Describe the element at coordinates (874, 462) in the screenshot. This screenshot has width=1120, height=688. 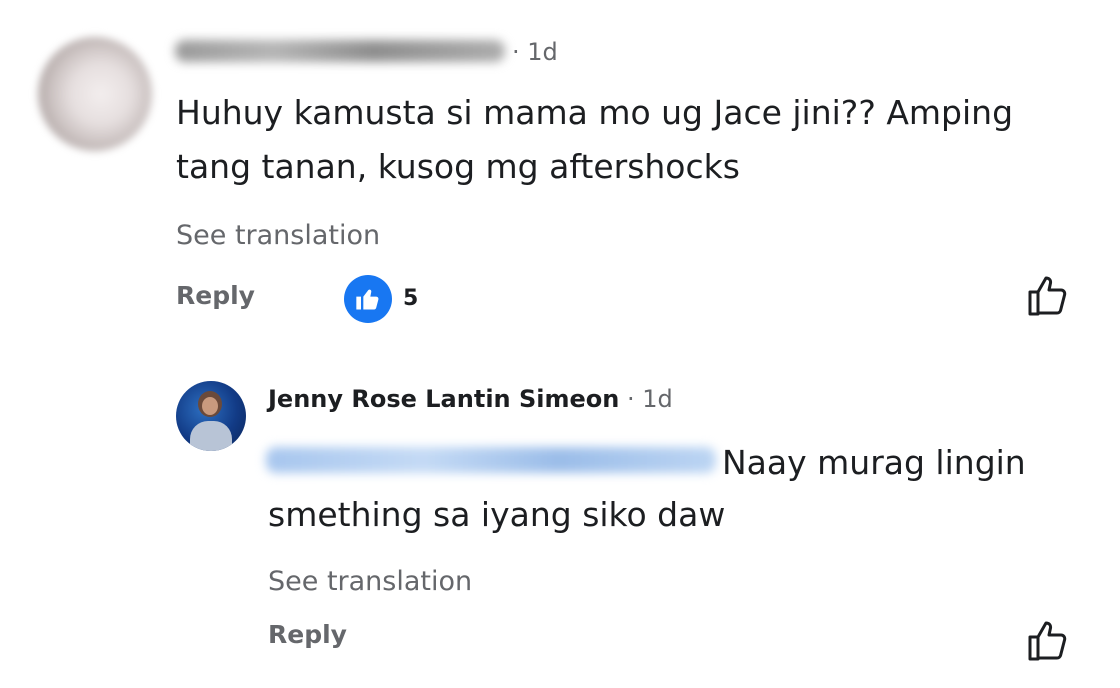
I see `reply-text-line1: Naay murag lingin` at that location.